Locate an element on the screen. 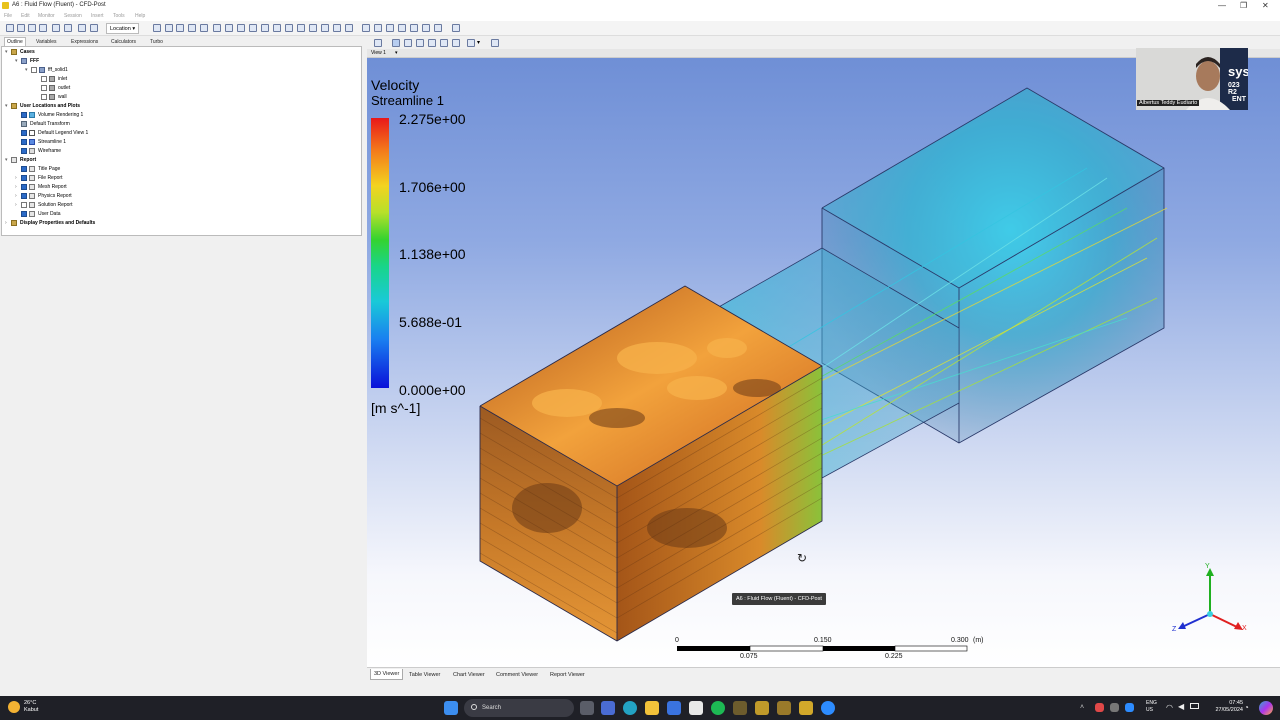 The width and height of the screenshot is (1280, 720). macro-calculator-icon is located at coordinates (426, 28).